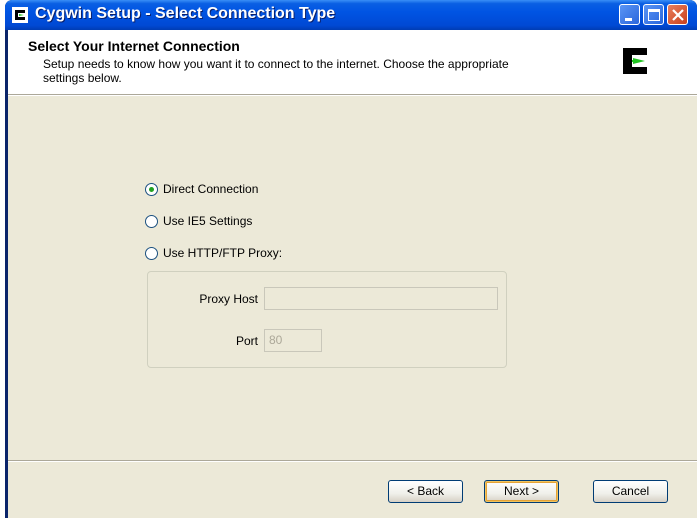 The height and width of the screenshot is (518, 697). I want to click on next-button: Next >, so click(521, 491).